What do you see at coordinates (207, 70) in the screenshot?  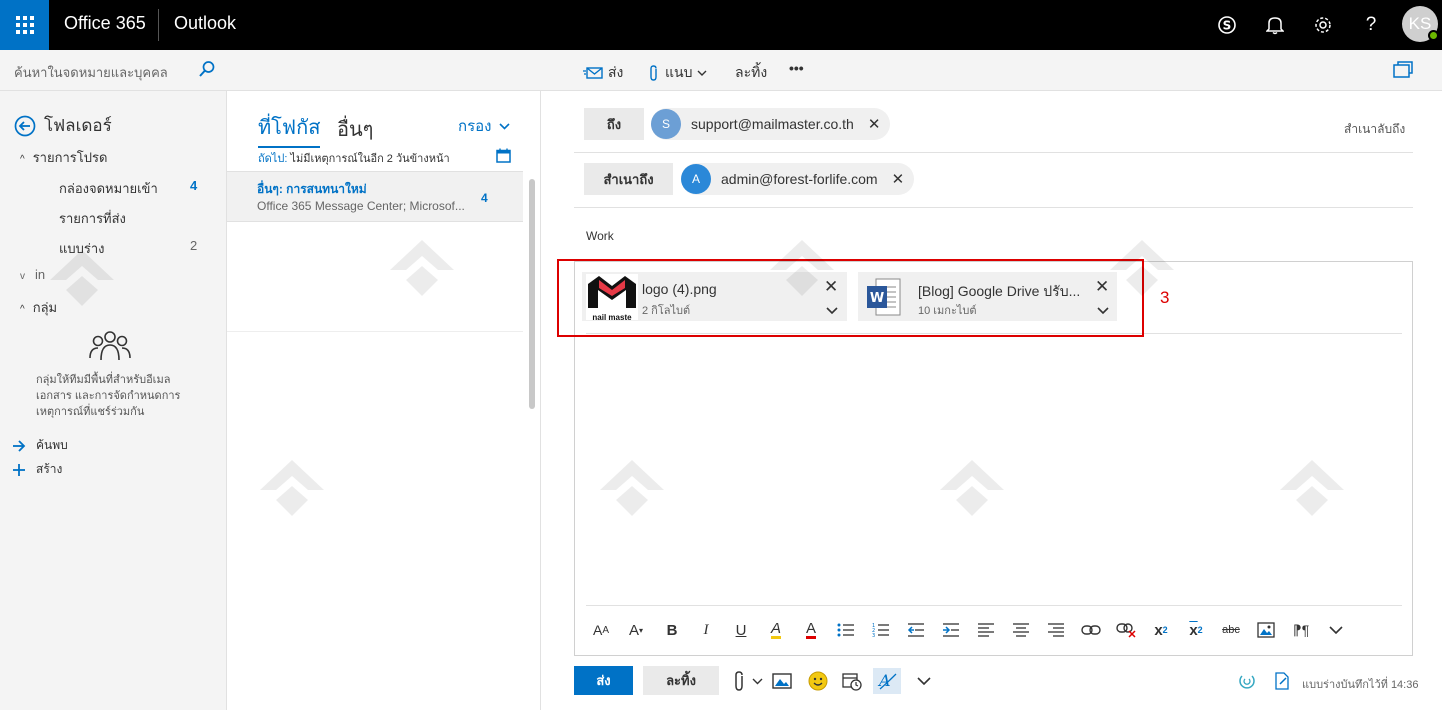 I see `search-icon` at bounding box center [207, 70].